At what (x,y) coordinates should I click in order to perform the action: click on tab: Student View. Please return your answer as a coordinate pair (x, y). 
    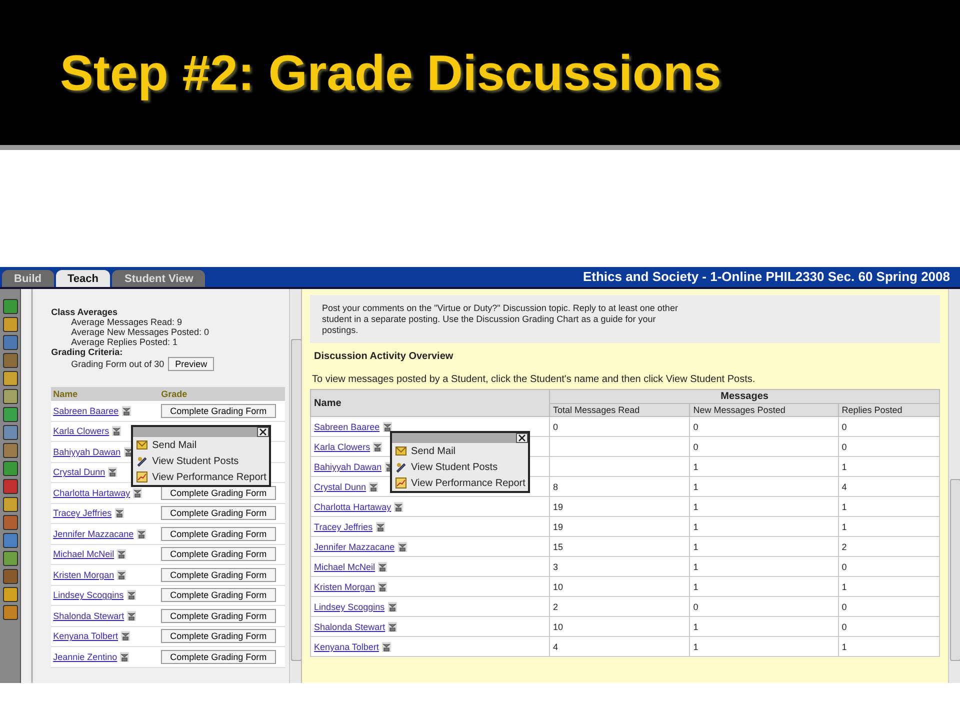
    Looking at the image, I should click on (159, 278).